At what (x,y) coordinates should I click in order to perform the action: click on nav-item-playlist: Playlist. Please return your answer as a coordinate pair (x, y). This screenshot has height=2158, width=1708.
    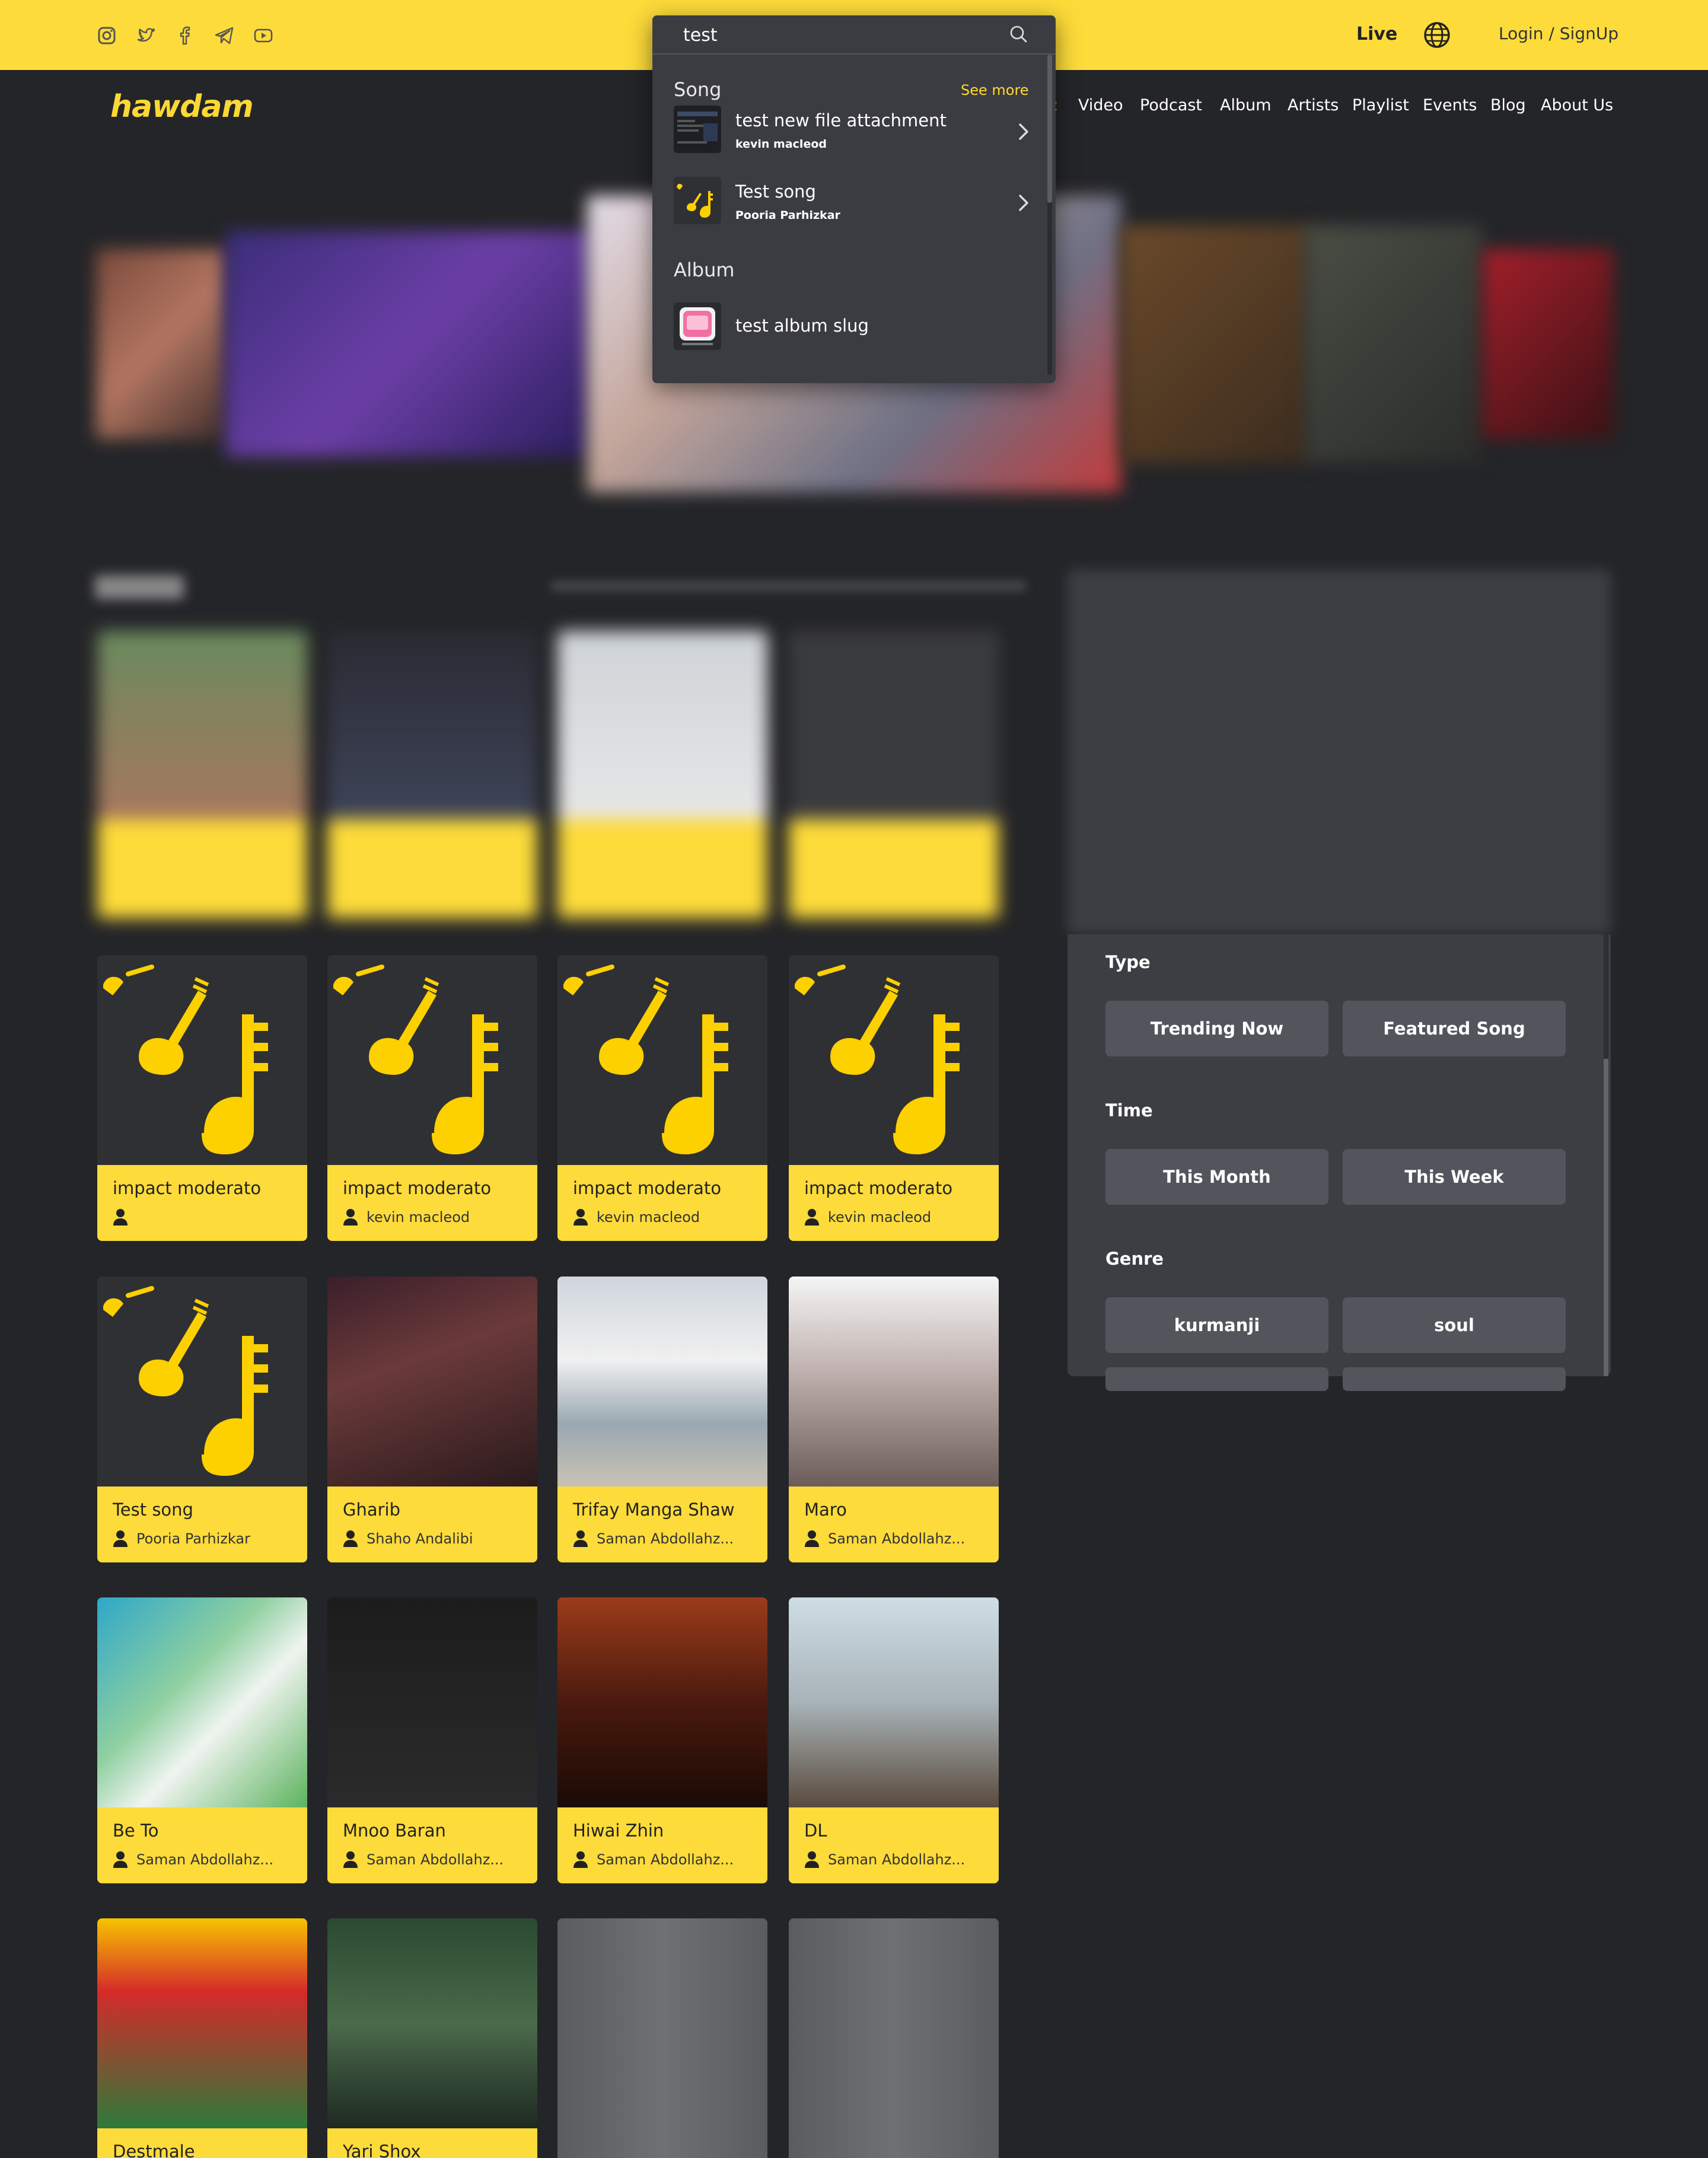
    Looking at the image, I should click on (1381, 105).